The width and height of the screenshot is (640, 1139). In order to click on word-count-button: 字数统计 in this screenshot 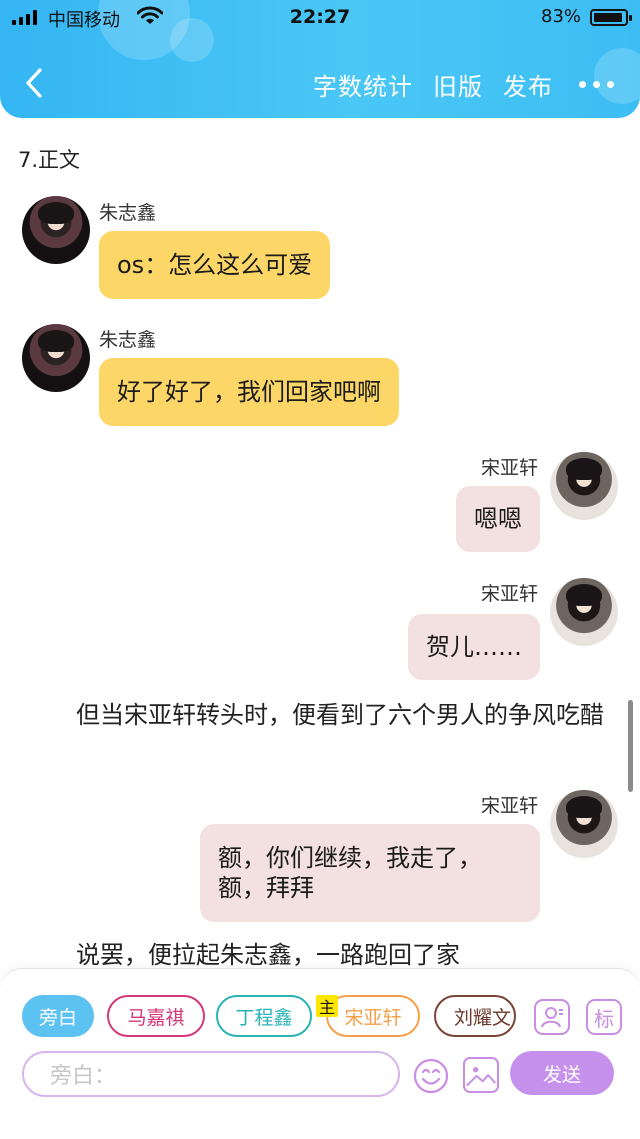, I will do `click(363, 84)`.